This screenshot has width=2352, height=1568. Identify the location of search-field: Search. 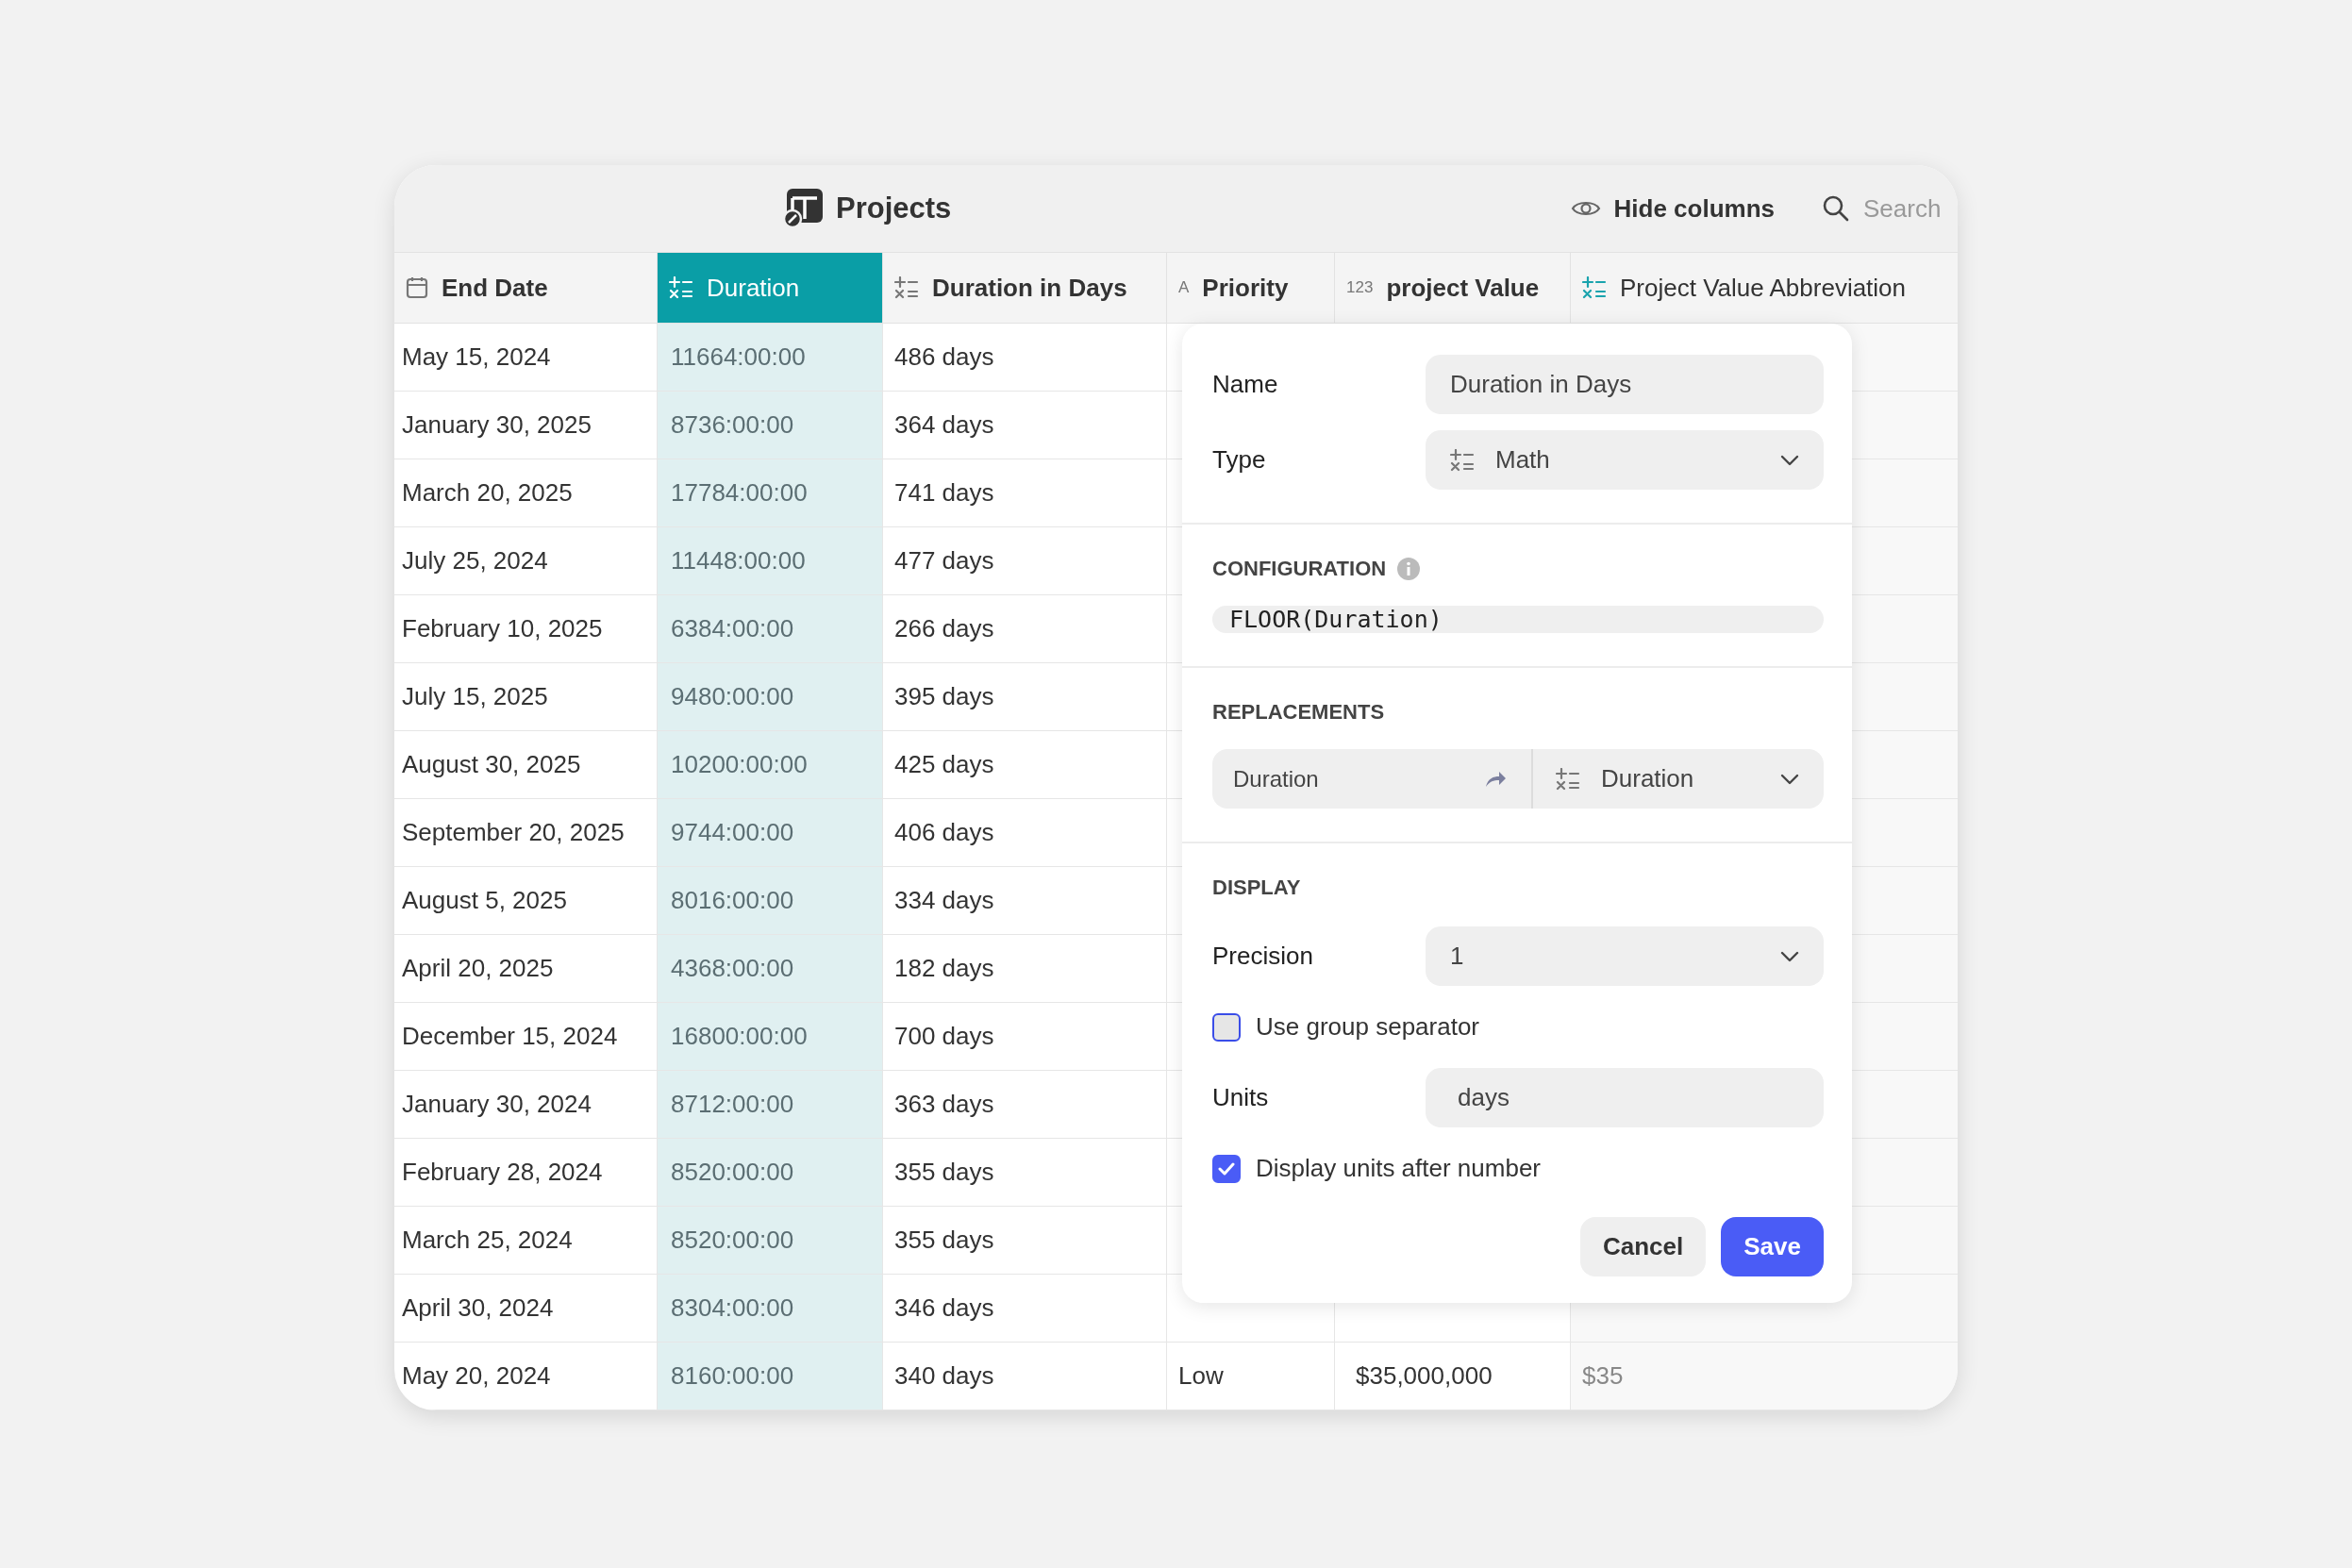
(1890, 208).